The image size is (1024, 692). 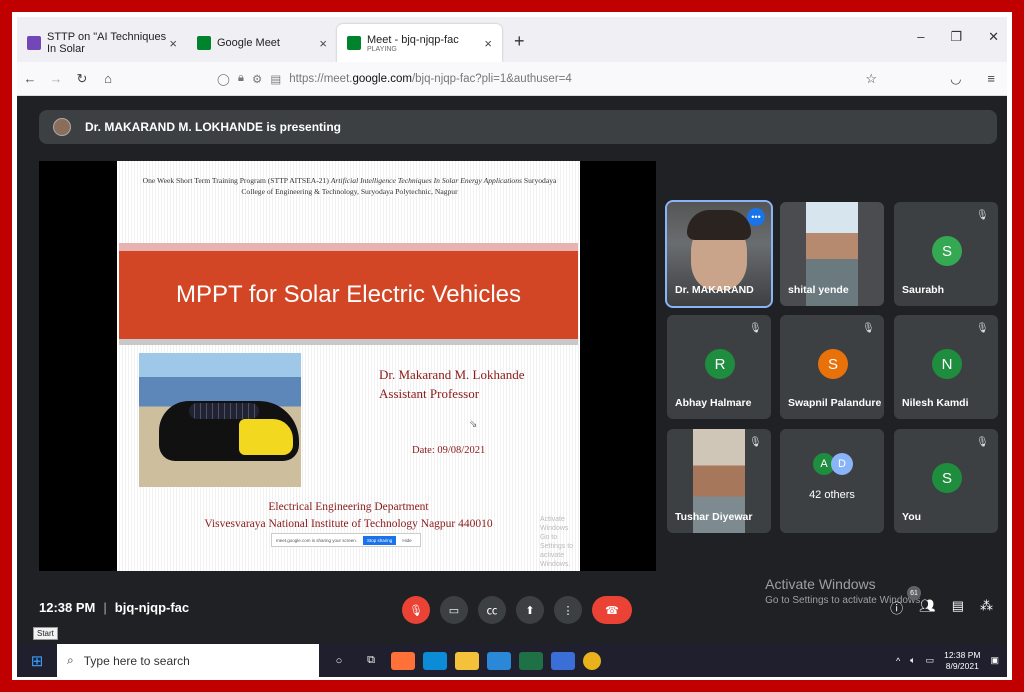 What do you see at coordinates (473, 424) in the screenshot?
I see `mouse-cursor-icon: ⇘` at bounding box center [473, 424].